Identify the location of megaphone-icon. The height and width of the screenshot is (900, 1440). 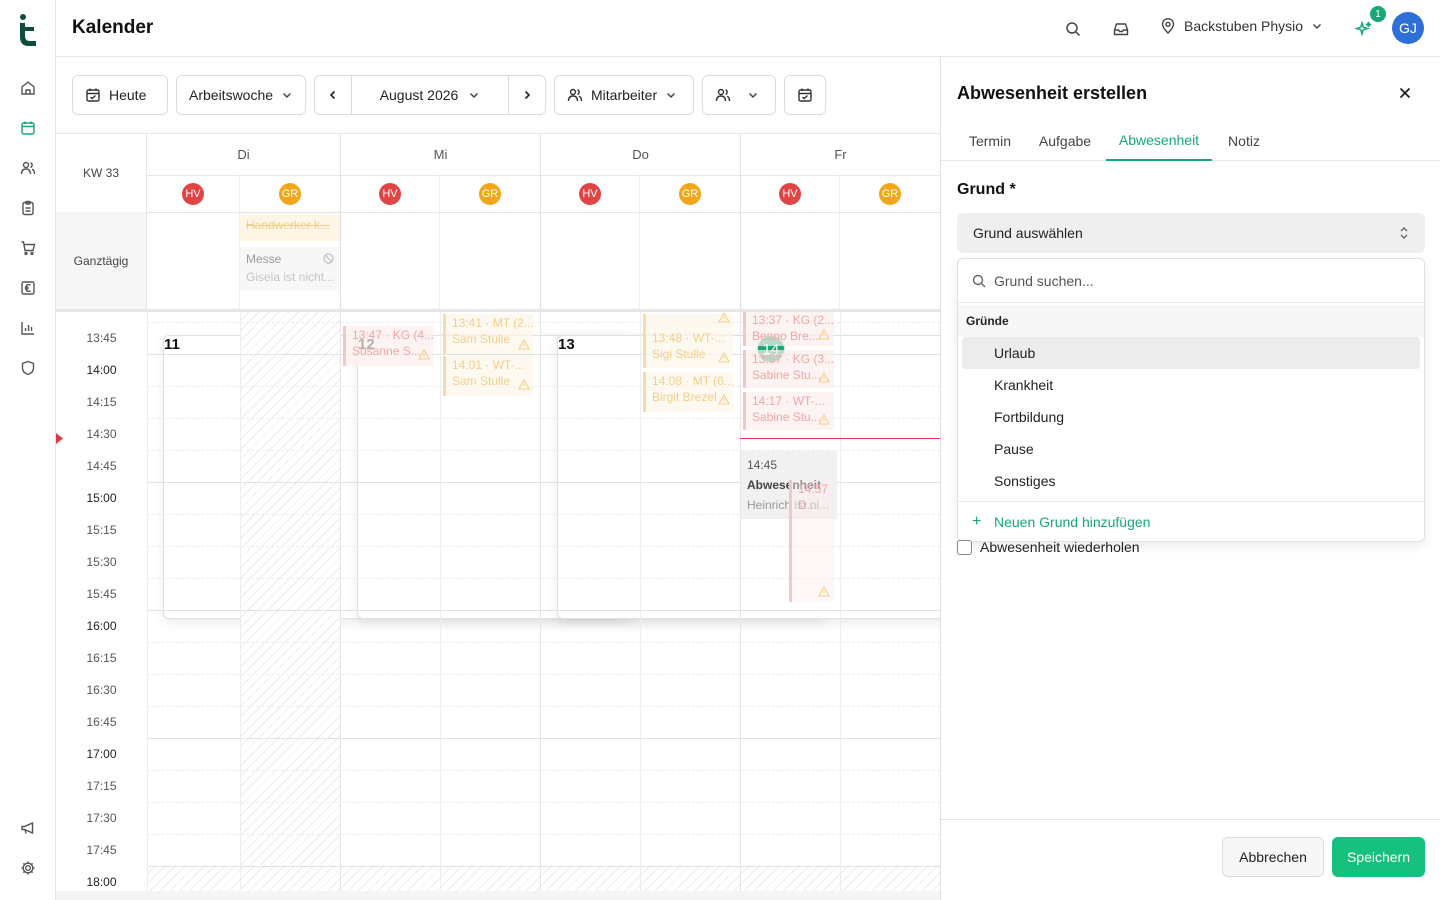
(28, 828).